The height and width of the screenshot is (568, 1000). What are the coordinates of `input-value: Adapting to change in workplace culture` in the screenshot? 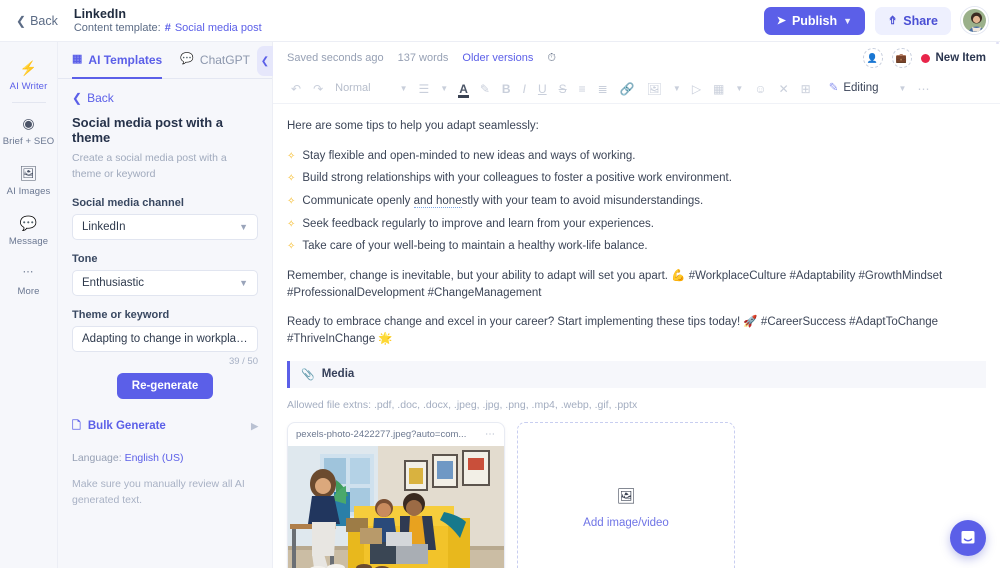 It's located at (165, 338).